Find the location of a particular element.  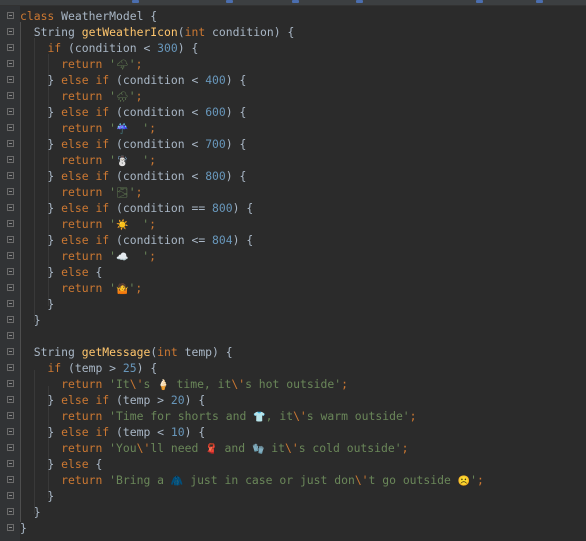

code-line: String getMessage(int temp) { is located at coordinates (293, 352).